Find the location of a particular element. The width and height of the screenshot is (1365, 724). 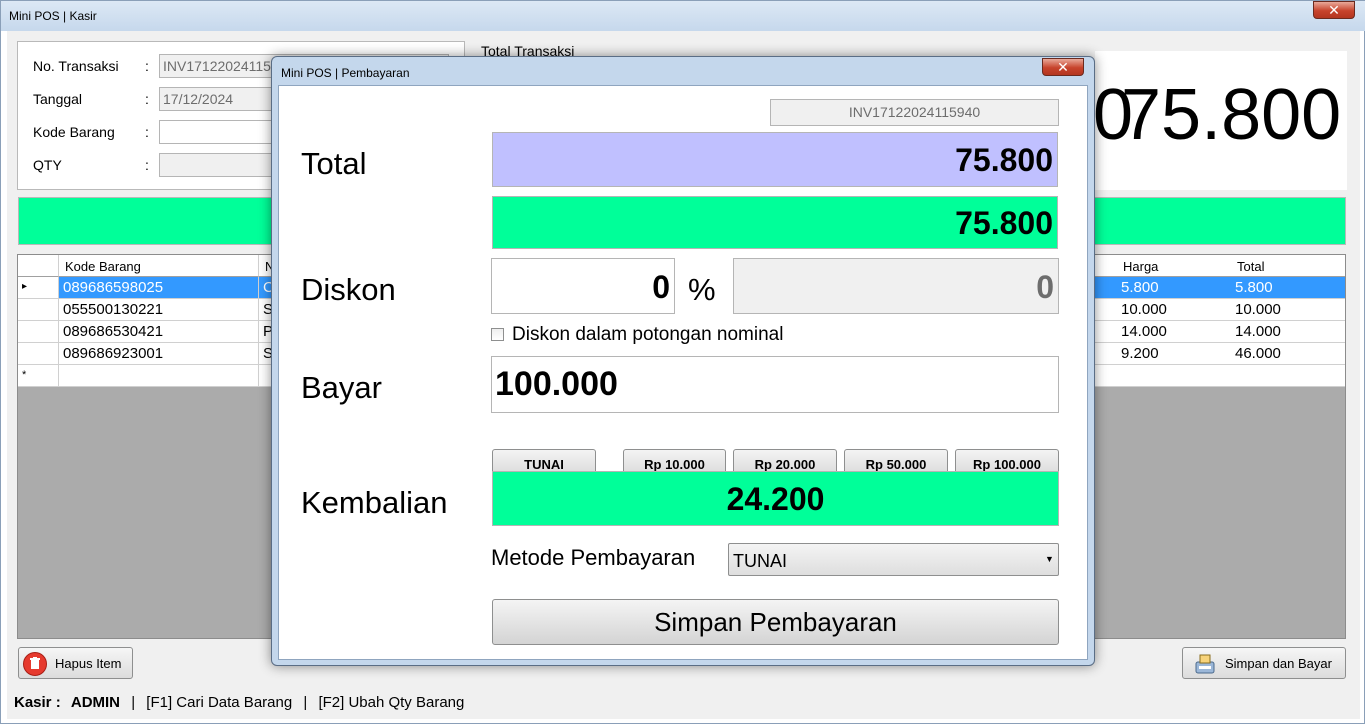

window-title: Mini POS | Kasir is located at coordinates (53, 16).